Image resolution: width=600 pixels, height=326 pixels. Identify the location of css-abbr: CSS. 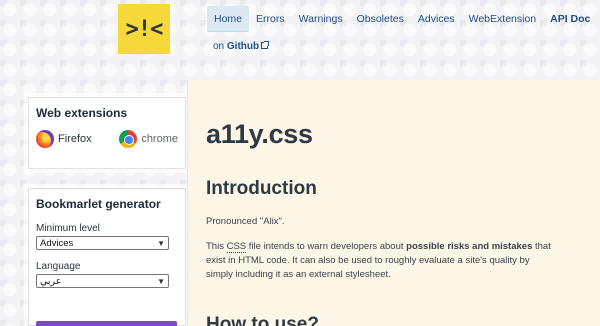
(236, 247).